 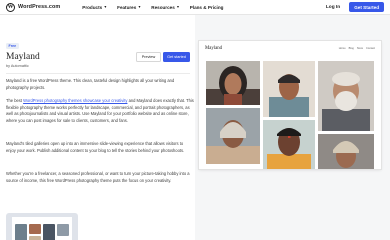 I want to click on nav-actions: Log In Get Started, so click(x=355, y=7).